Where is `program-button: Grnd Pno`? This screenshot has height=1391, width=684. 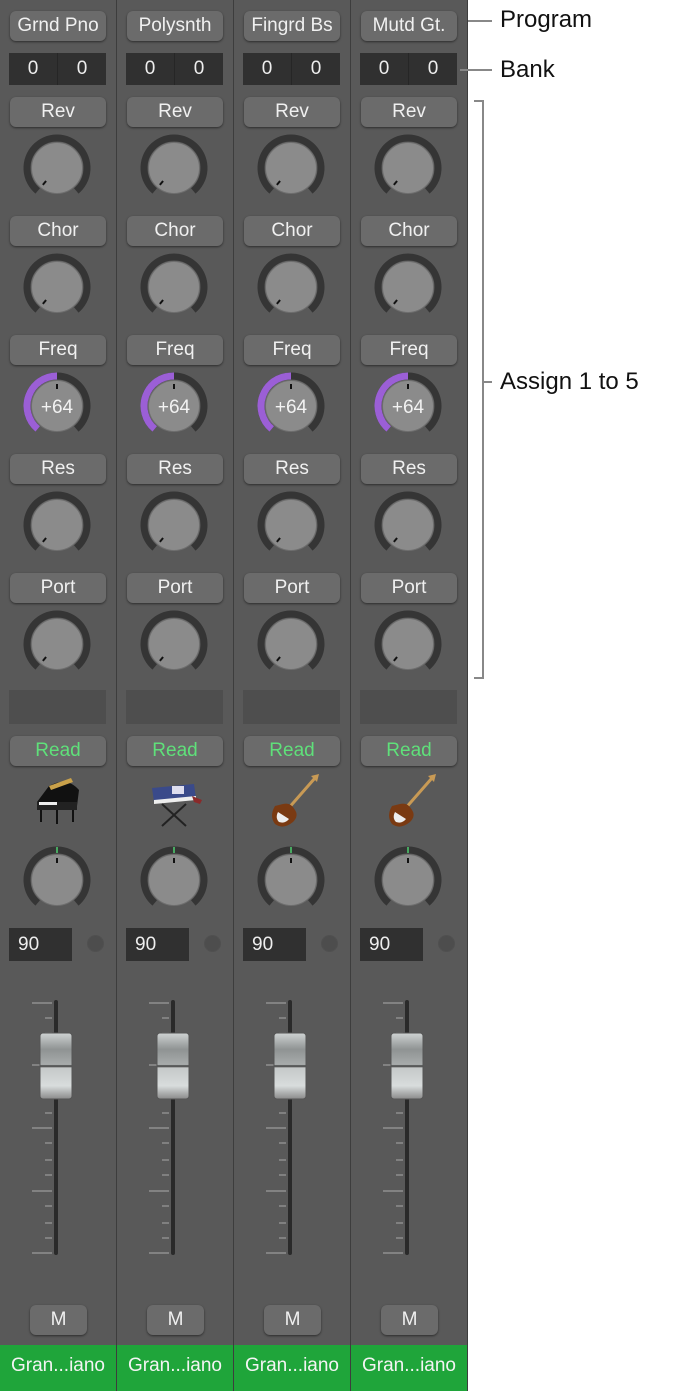
program-button: Grnd Pno is located at coordinates (58, 26).